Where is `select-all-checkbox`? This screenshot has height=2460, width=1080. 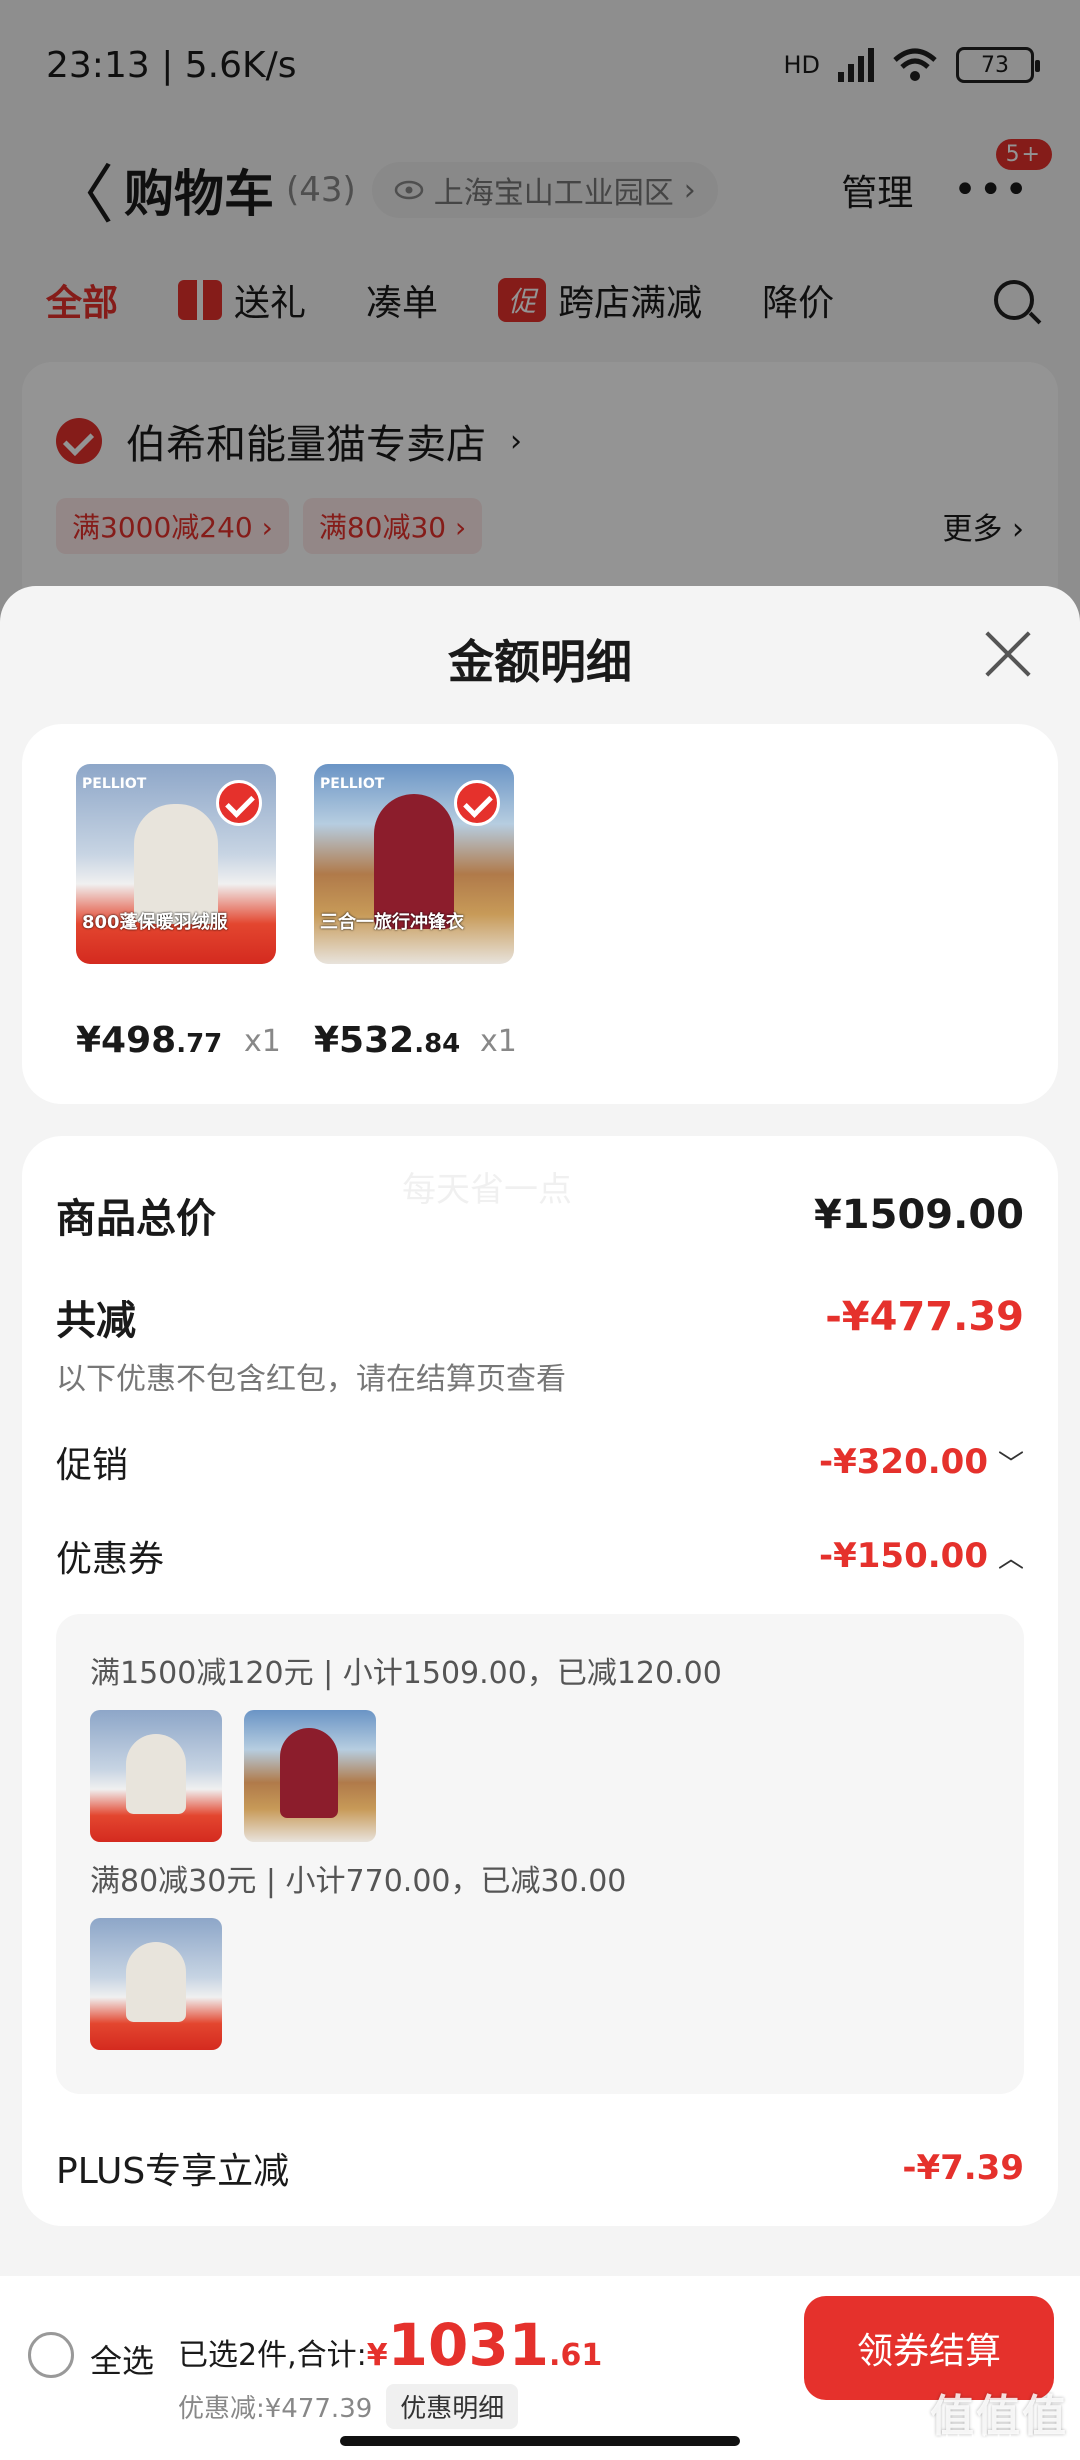
select-all-checkbox is located at coordinates (51, 2355).